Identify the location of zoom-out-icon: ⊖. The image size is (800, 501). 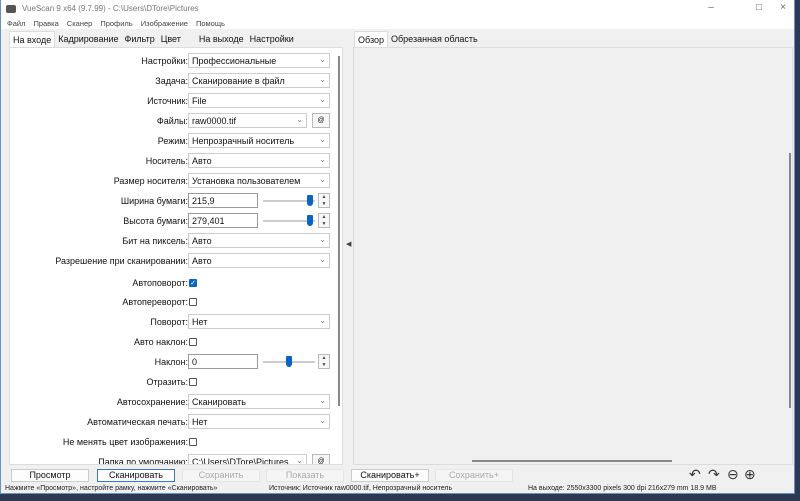
(733, 474).